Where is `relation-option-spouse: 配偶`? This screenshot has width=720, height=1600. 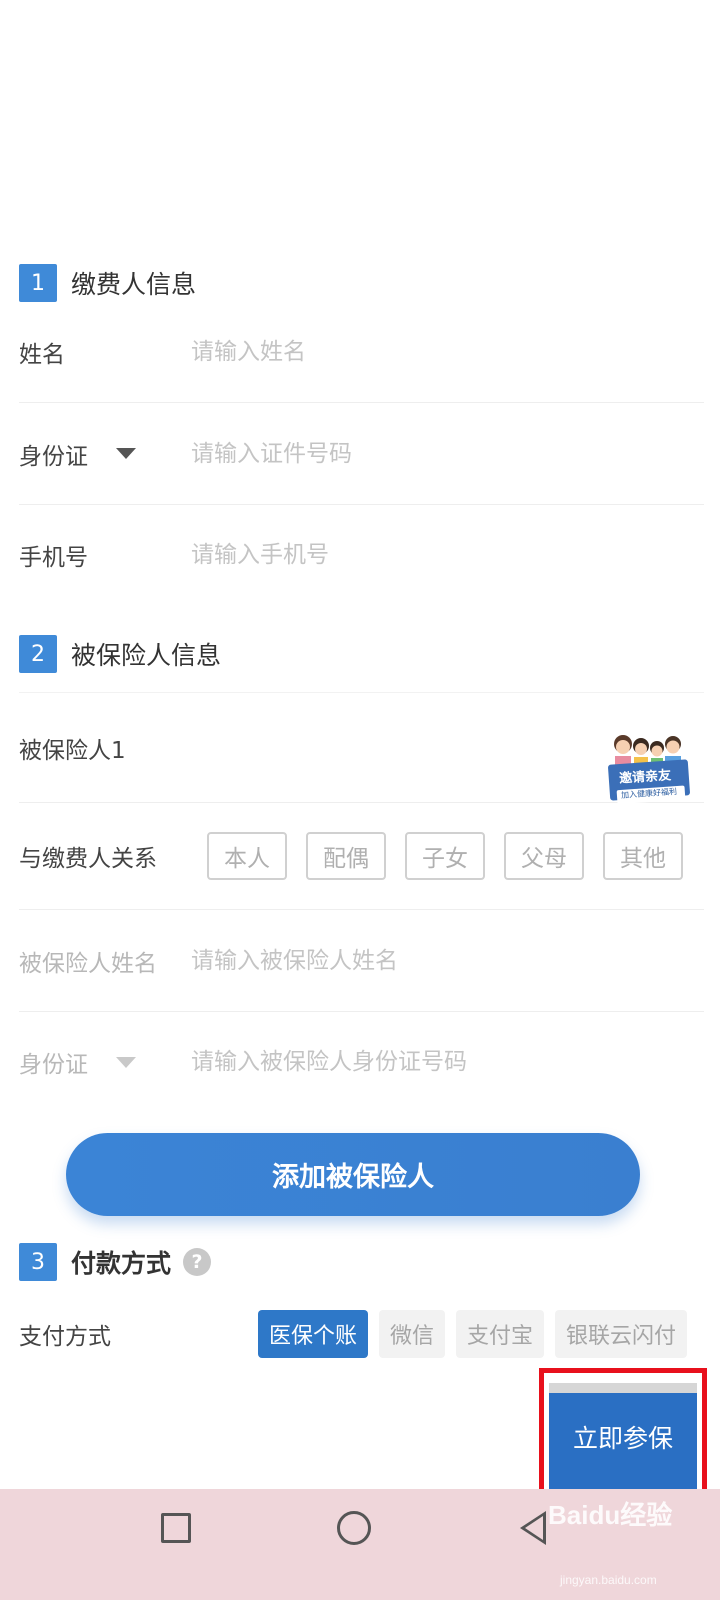 relation-option-spouse: 配偶 is located at coordinates (346, 856).